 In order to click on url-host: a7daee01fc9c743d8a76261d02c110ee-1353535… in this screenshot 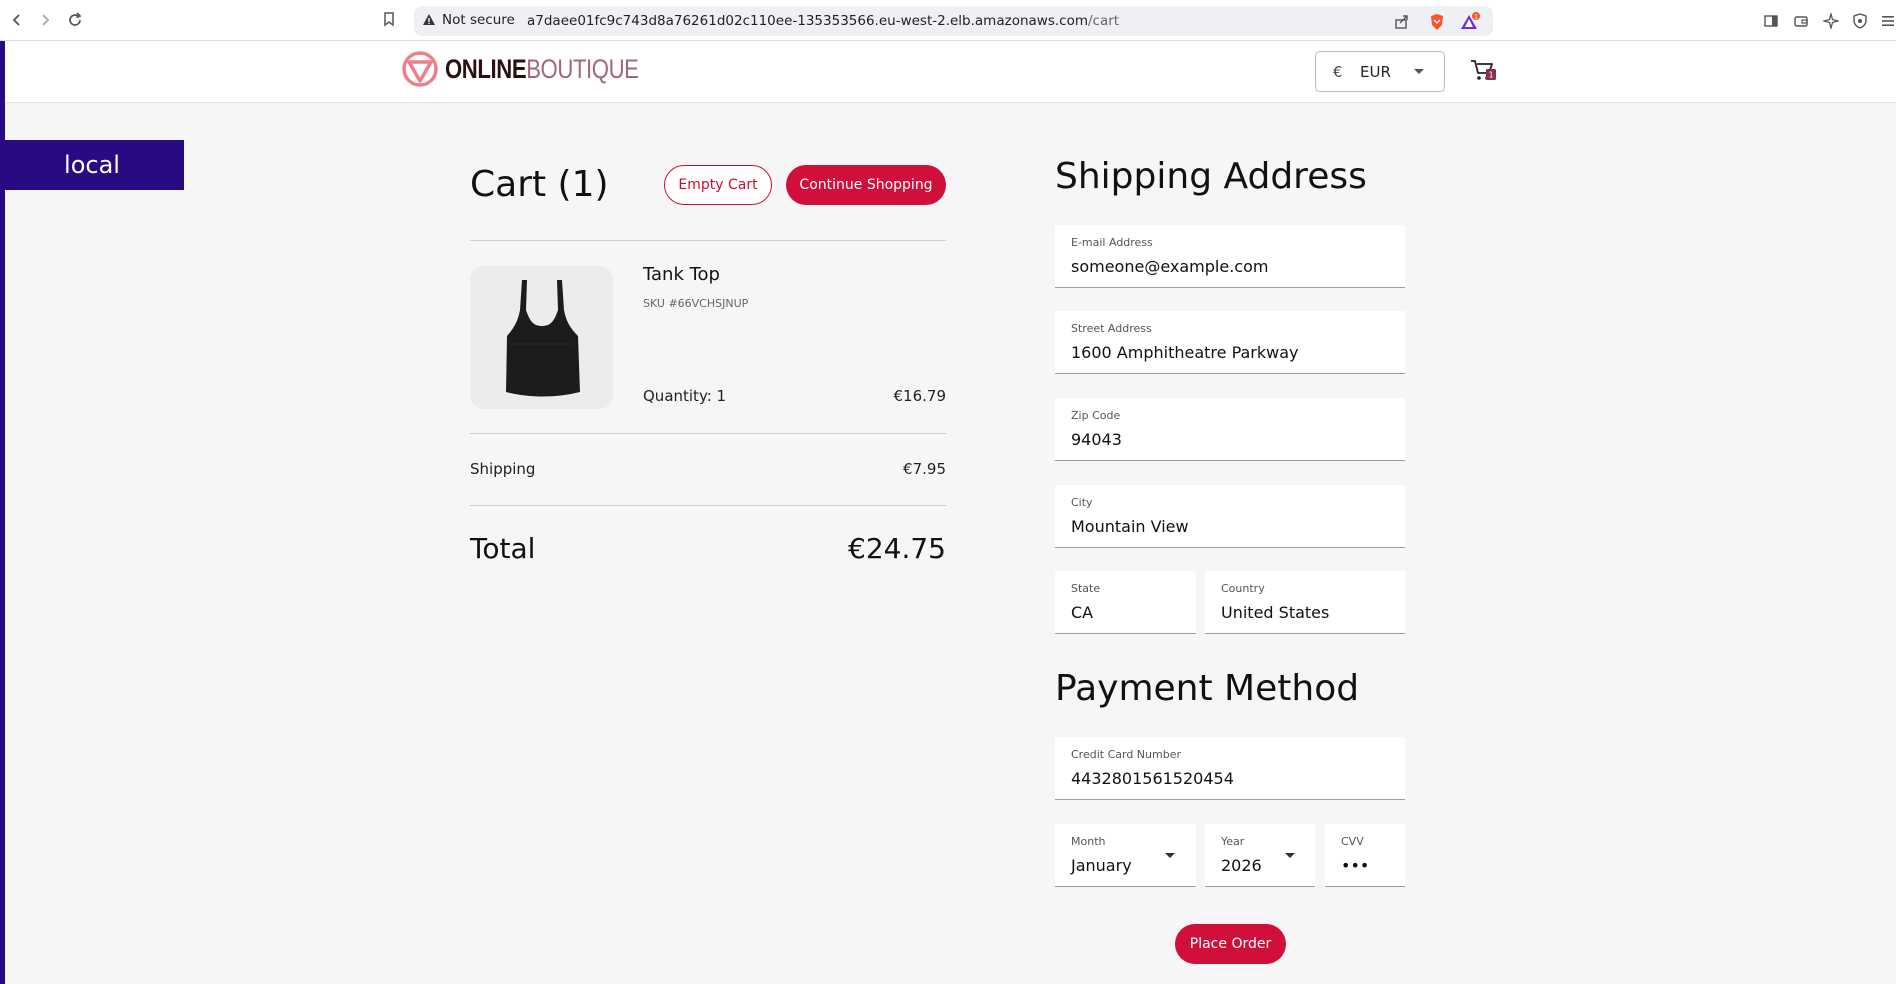, I will do `click(807, 21)`.